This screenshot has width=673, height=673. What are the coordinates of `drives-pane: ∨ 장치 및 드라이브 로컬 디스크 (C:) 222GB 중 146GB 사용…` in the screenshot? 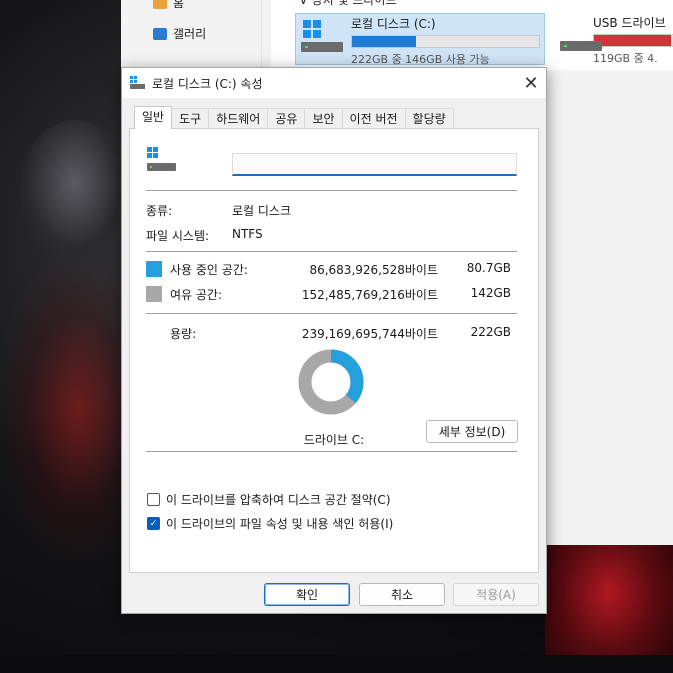 It's located at (472, 35).